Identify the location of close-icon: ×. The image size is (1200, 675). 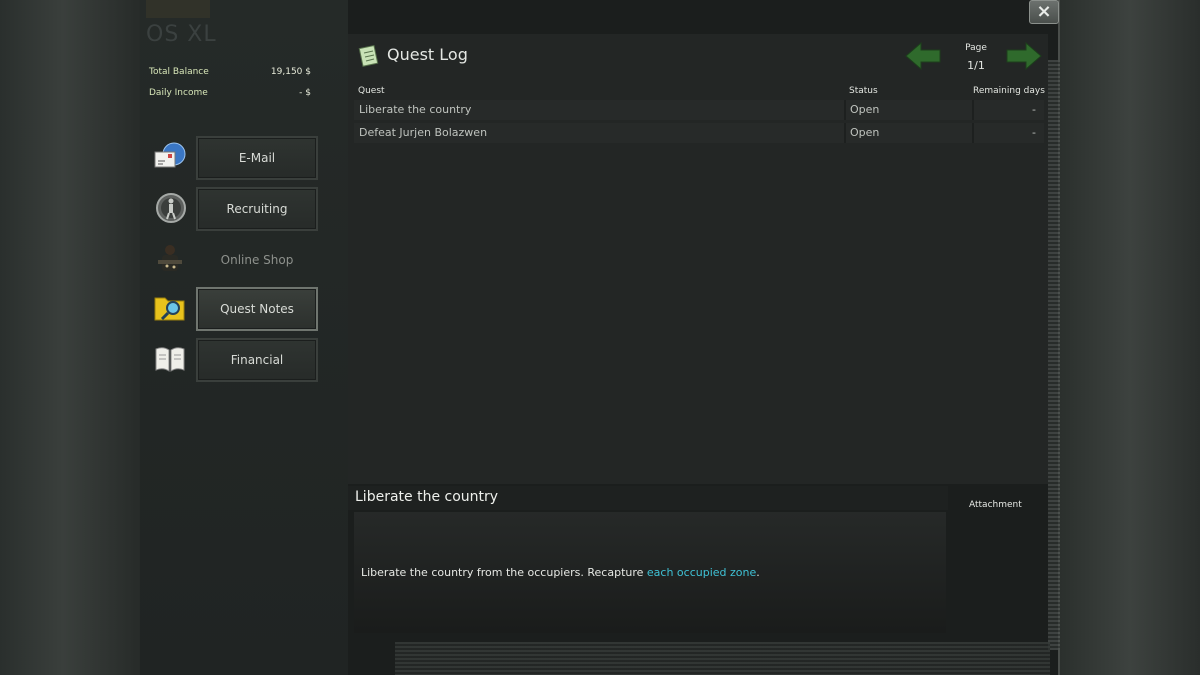
(1044, 11).